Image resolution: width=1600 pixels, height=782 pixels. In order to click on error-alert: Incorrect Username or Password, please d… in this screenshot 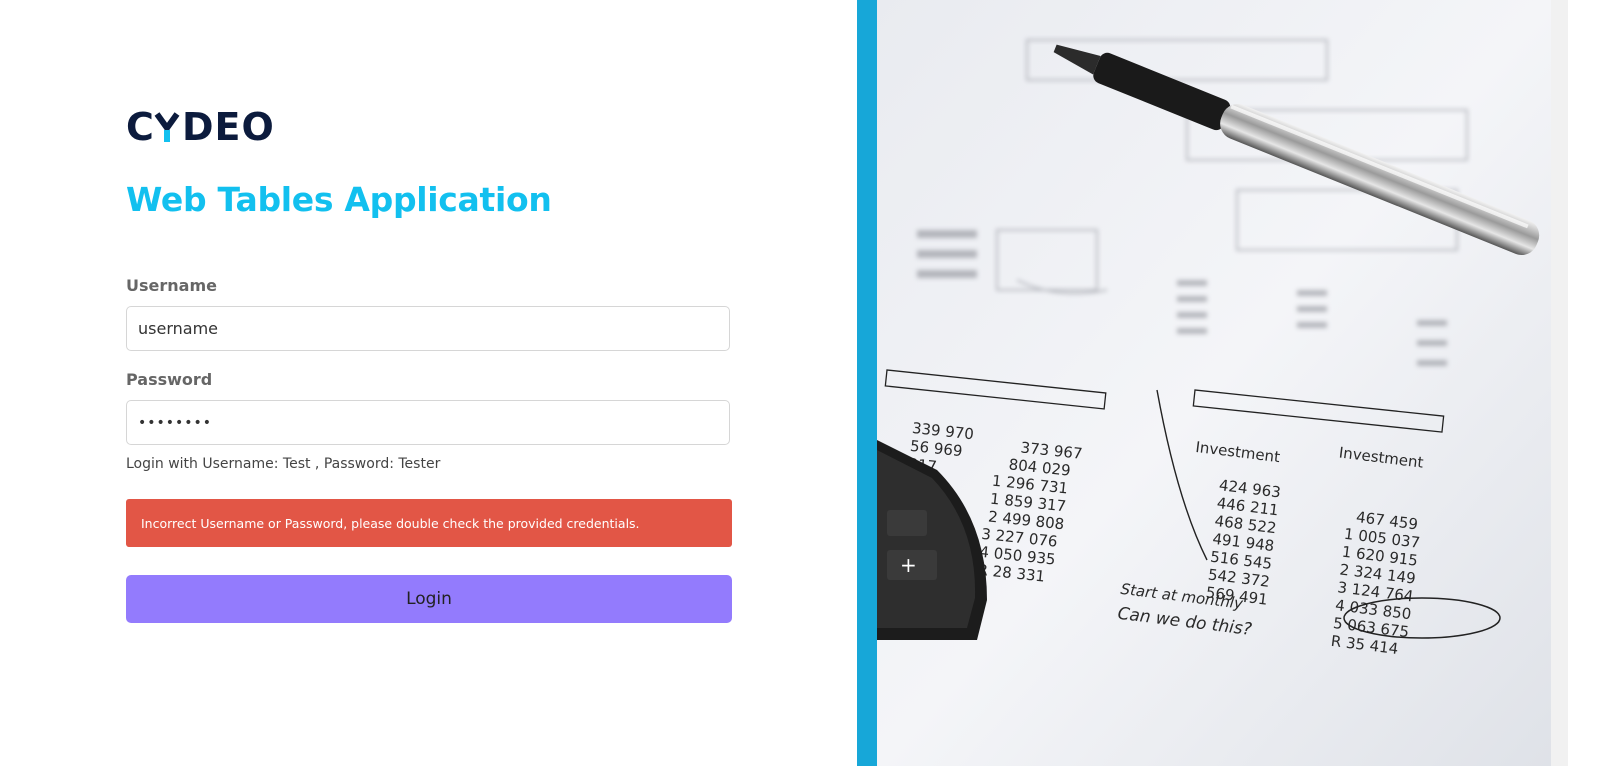, I will do `click(429, 523)`.